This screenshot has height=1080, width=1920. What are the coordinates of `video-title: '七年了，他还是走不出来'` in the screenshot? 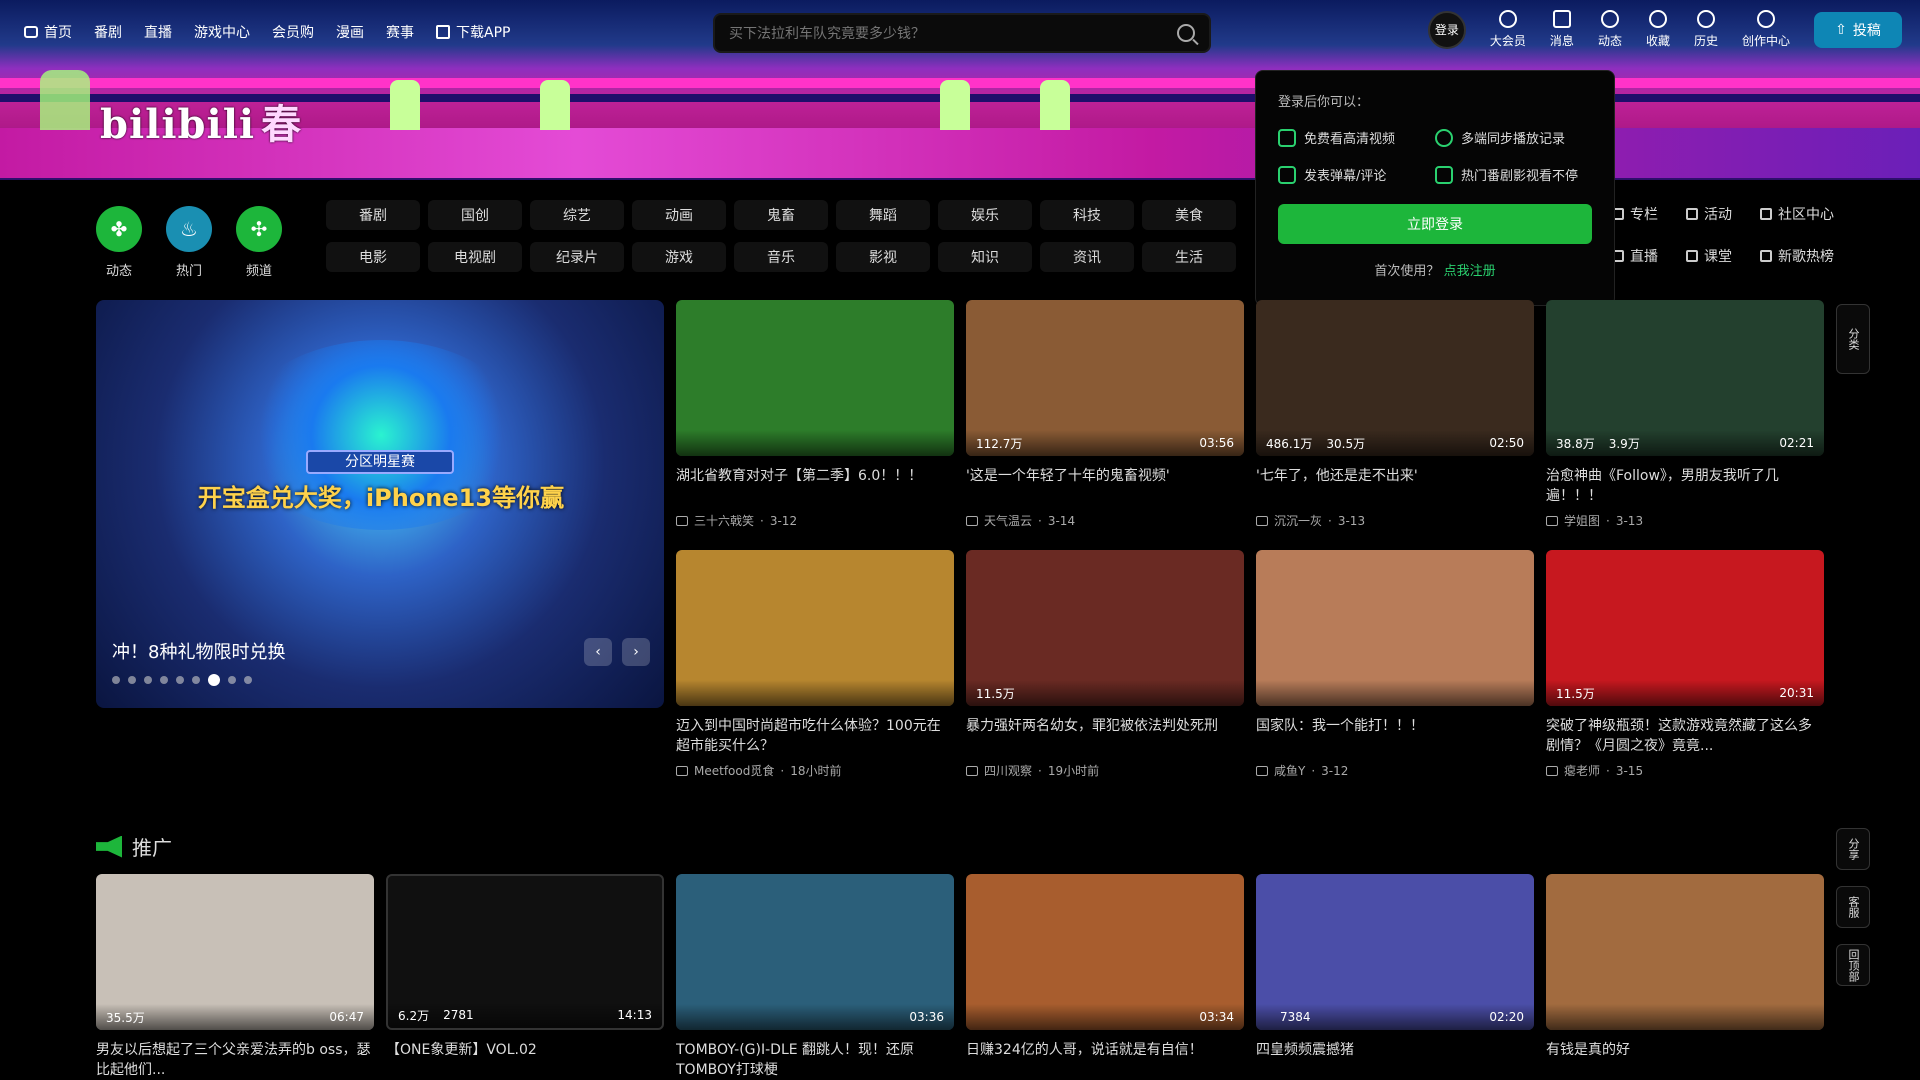 It's located at (1395, 486).